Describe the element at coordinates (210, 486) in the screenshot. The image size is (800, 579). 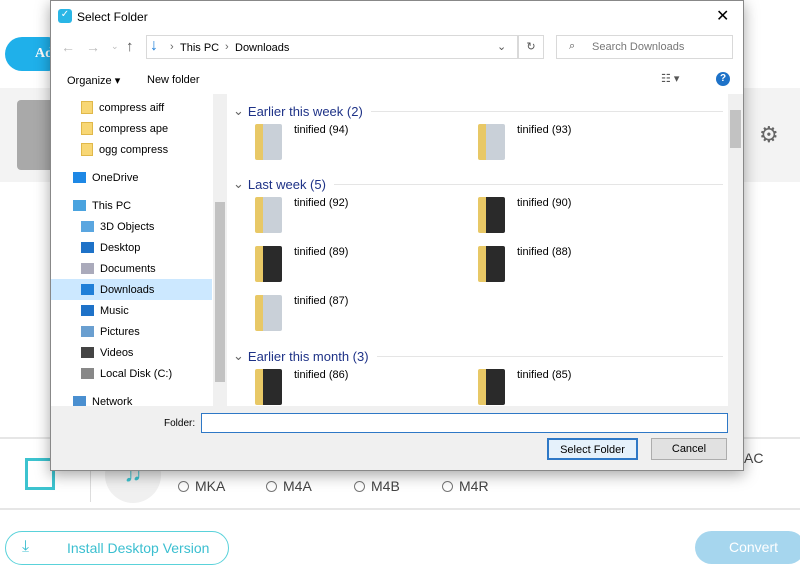
I see `radio-label: MKA` at that location.